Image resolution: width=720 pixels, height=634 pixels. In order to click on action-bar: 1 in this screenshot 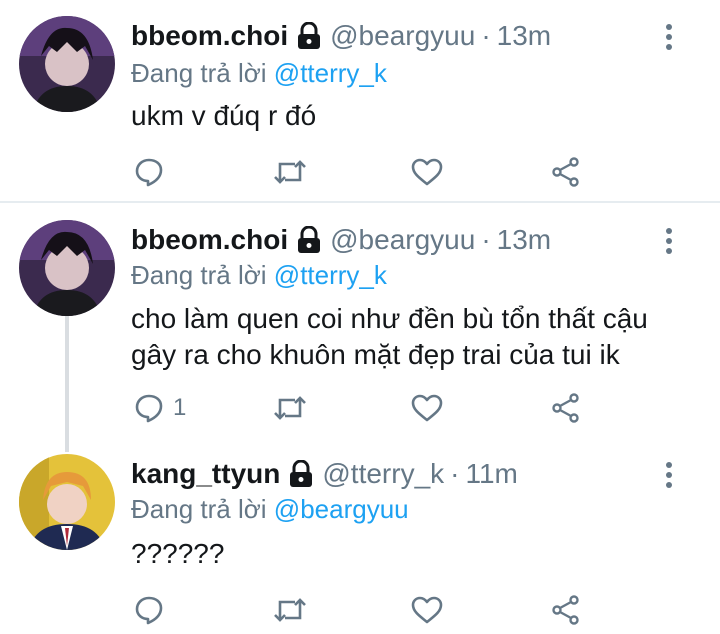, I will do `click(361, 408)`.